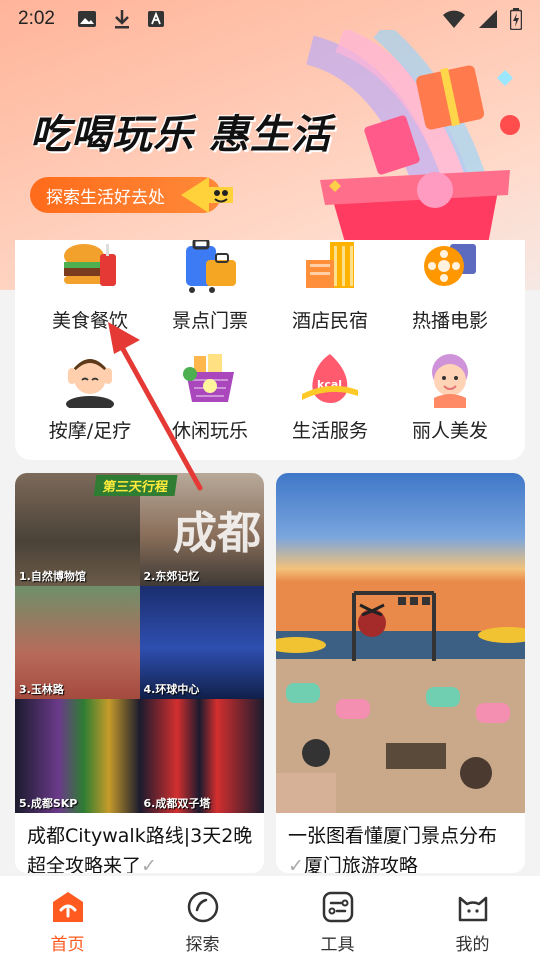 This screenshot has height=960, width=540. Describe the element at coordinates (181, 135) in the screenshot. I see `banner-headline: 吃喝玩乐 惠生活` at that location.